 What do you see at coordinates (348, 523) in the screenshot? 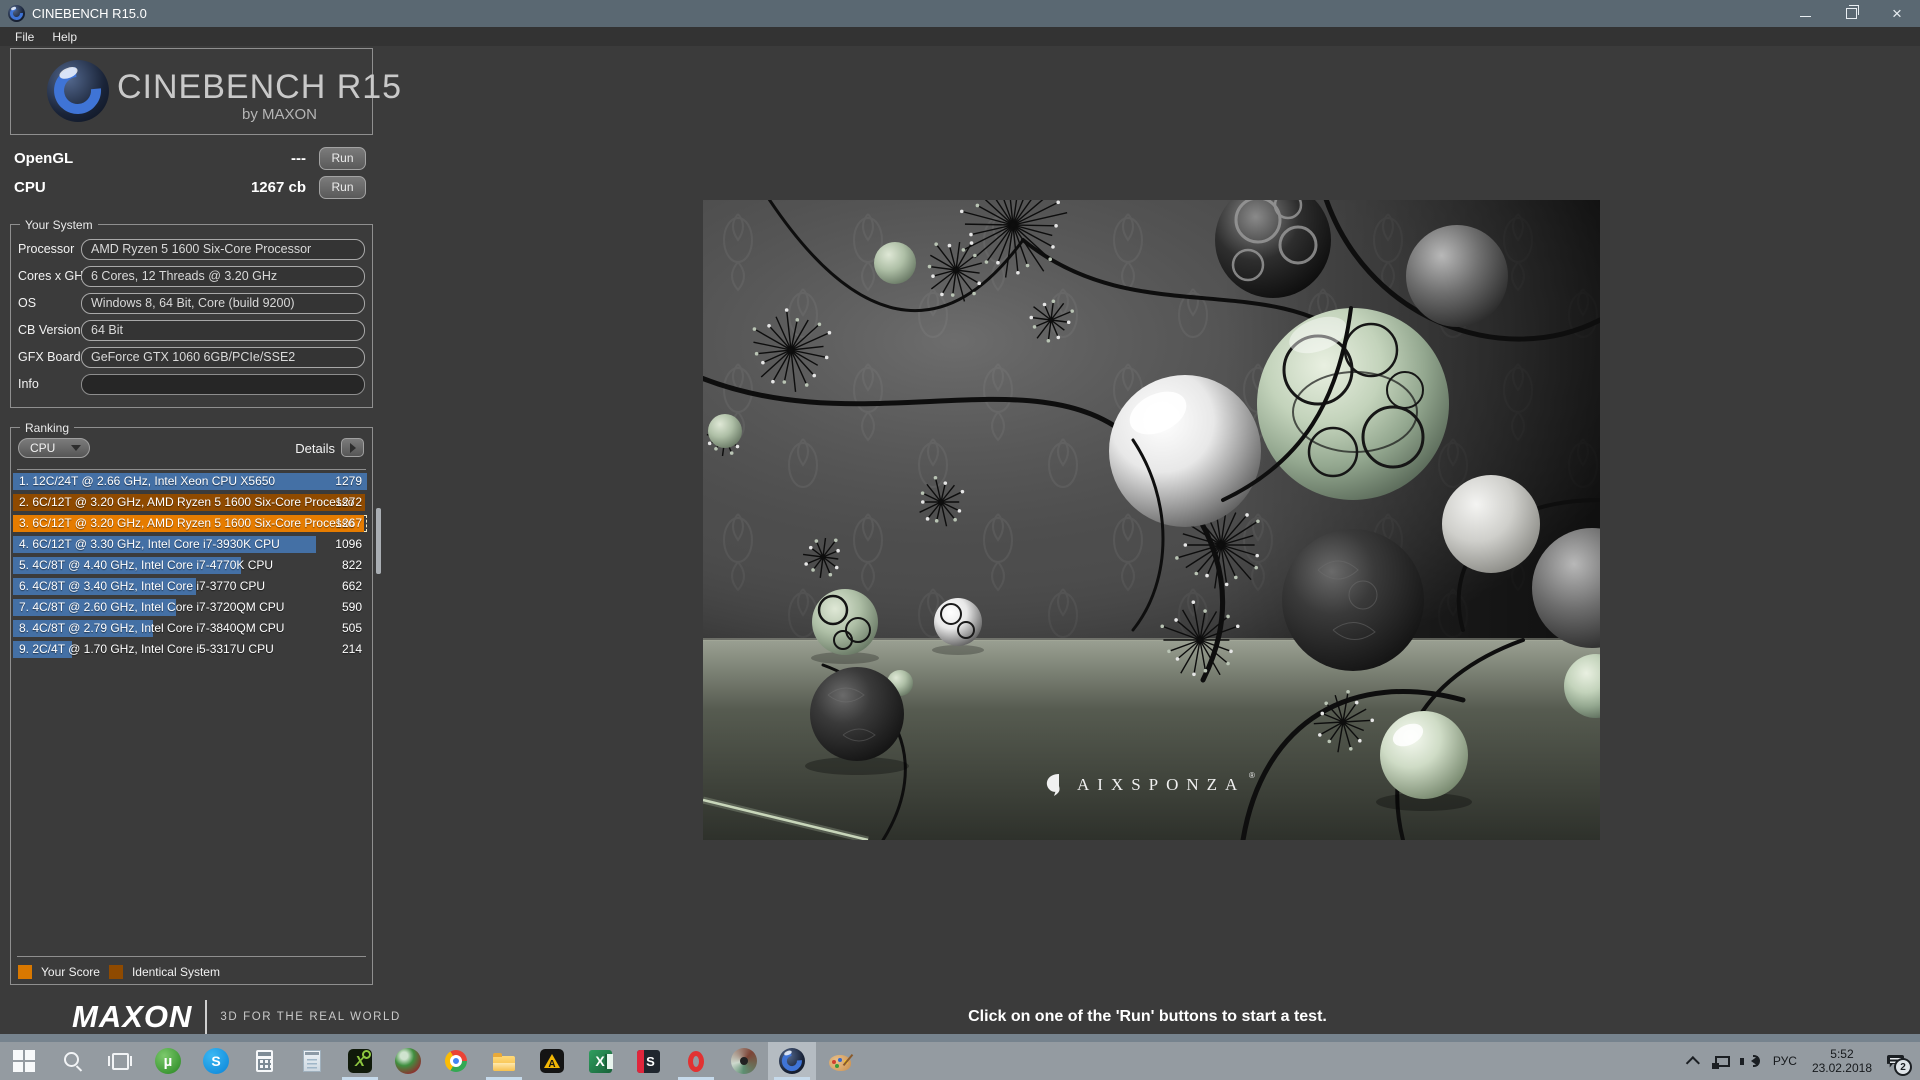
I see `ranking-row-score: 1267` at bounding box center [348, 523].